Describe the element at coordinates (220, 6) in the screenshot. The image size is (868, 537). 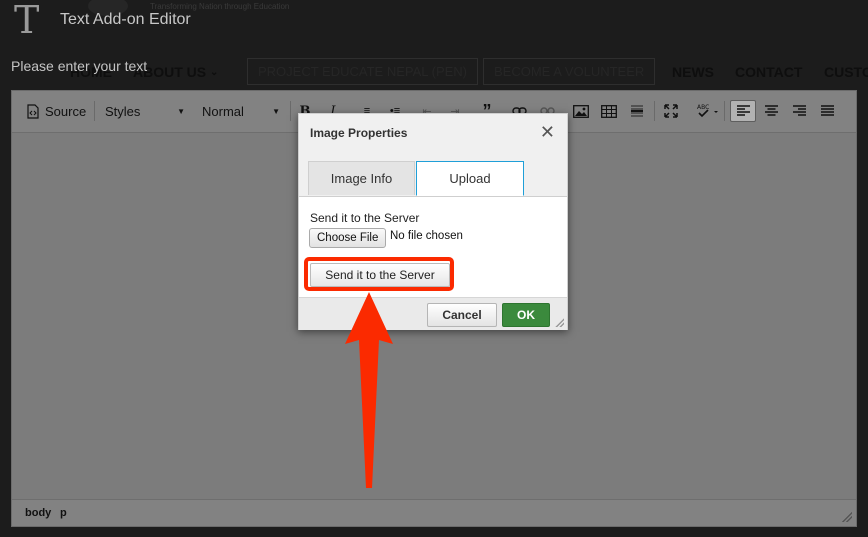
I see `site-tagline: Transforming Nation through Education` at that location.